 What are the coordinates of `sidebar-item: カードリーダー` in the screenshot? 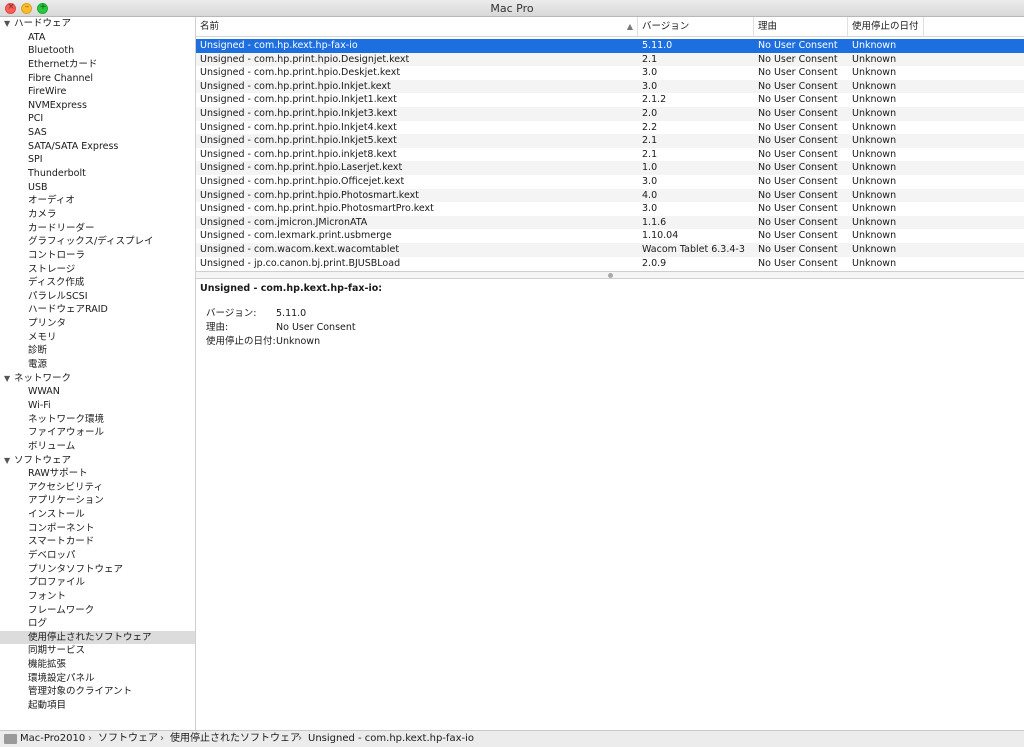 It's located at (97, 229).